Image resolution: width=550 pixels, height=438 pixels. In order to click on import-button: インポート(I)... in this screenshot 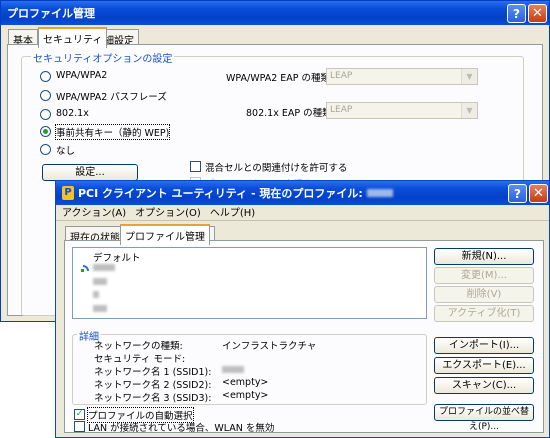, I will do `click(484, 345)`.